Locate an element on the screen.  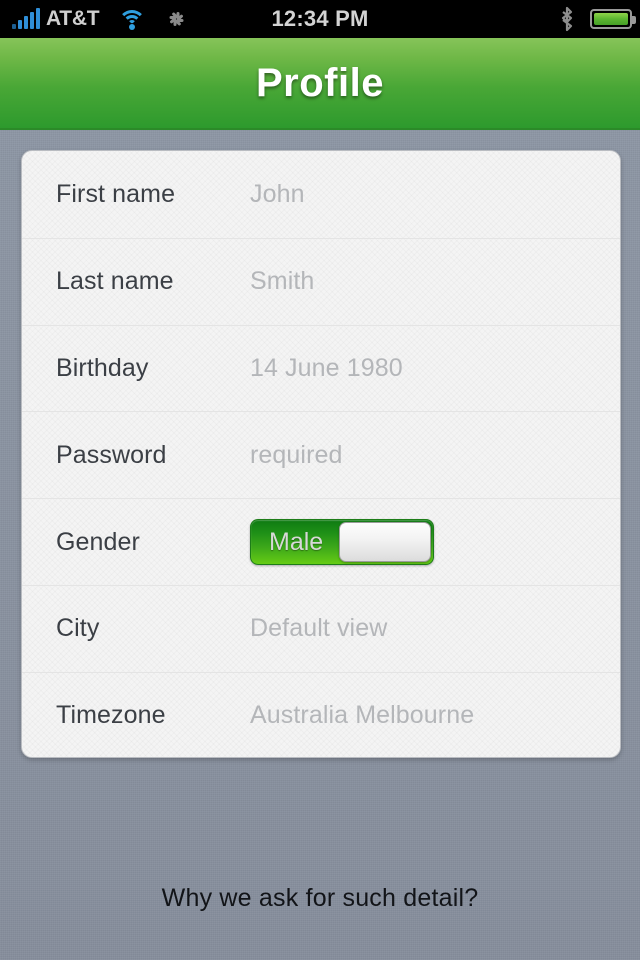
status-bar-center-group: 12:34 PM is located at coordinates (320, 19).